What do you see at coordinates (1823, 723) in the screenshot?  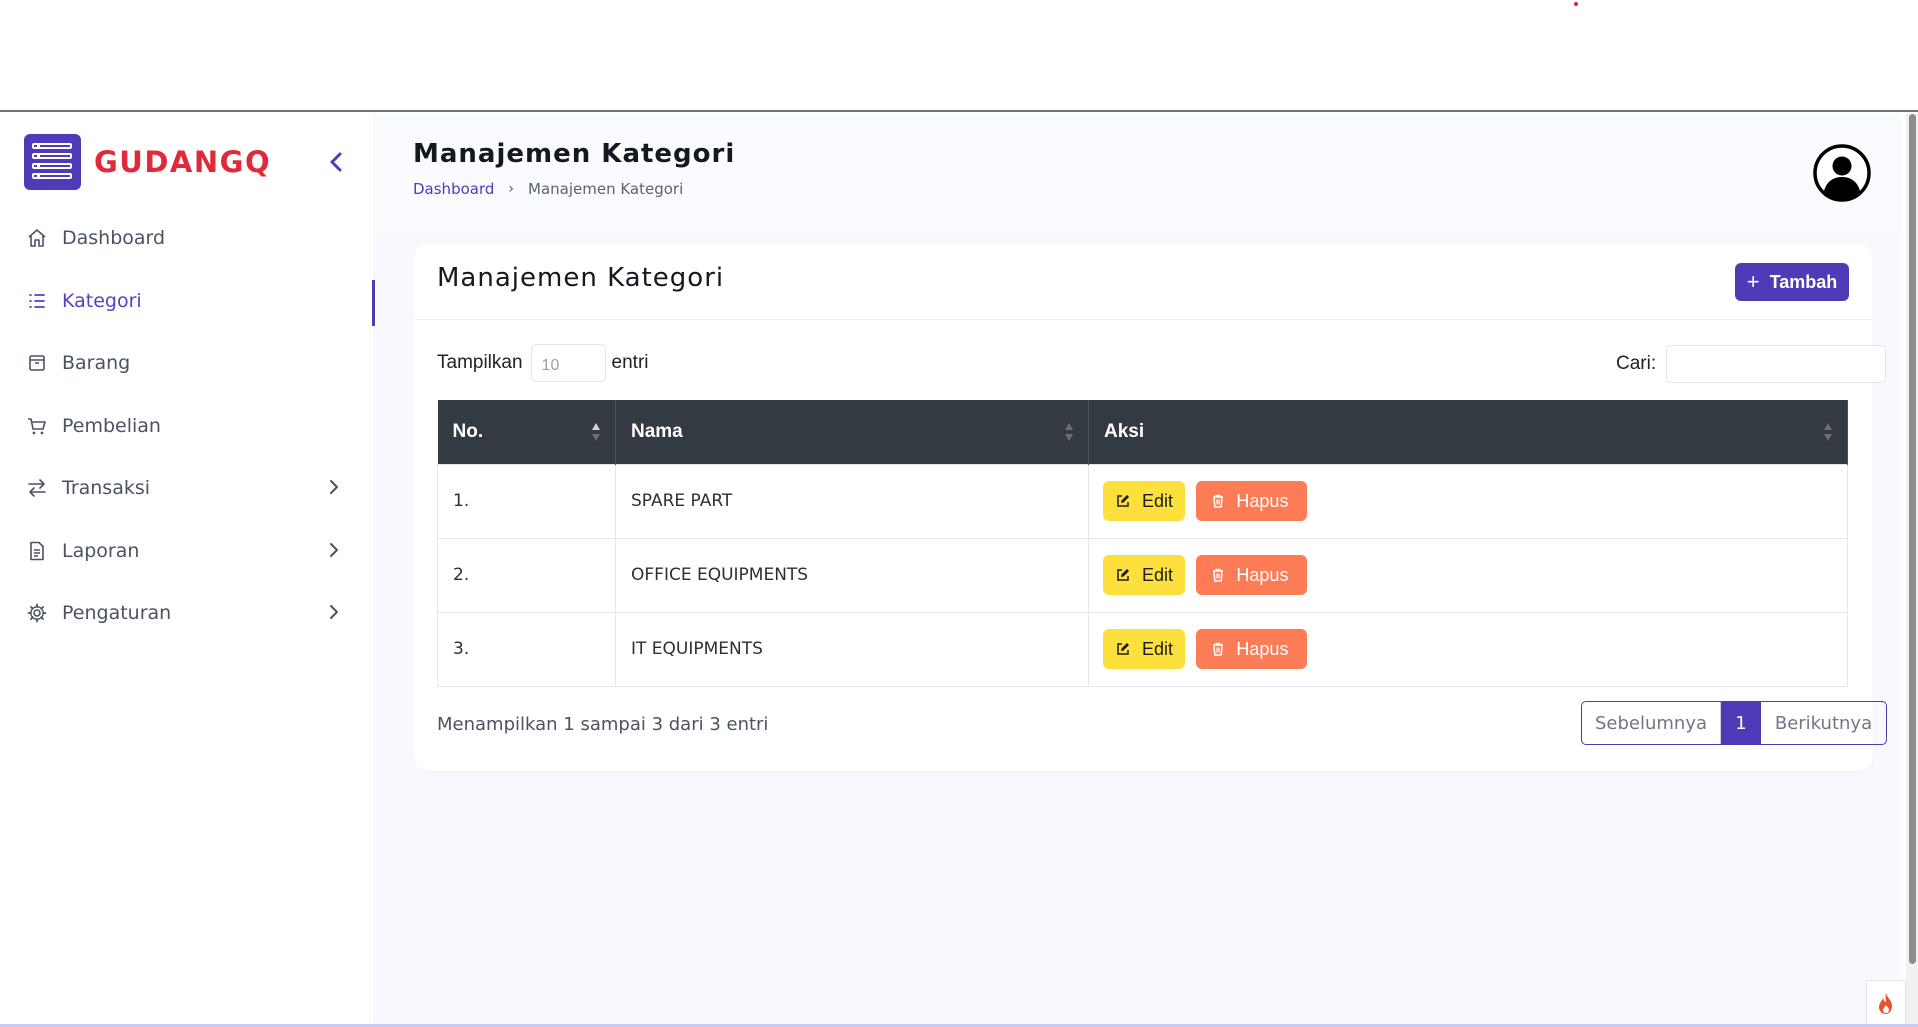 I see `pagination-next: Berikutnya` at bounding box center [1823, 723].